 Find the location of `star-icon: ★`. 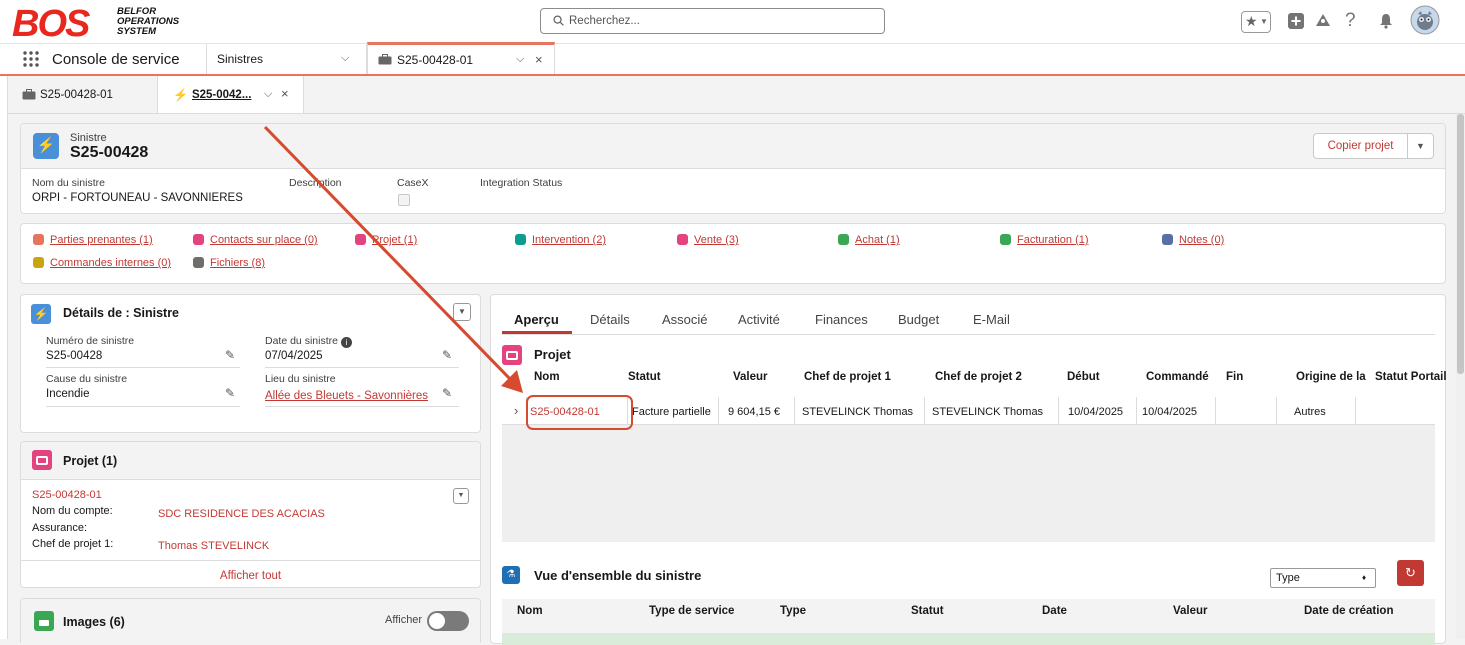

star-icon: ★ is located at coordinates (1251, 21).